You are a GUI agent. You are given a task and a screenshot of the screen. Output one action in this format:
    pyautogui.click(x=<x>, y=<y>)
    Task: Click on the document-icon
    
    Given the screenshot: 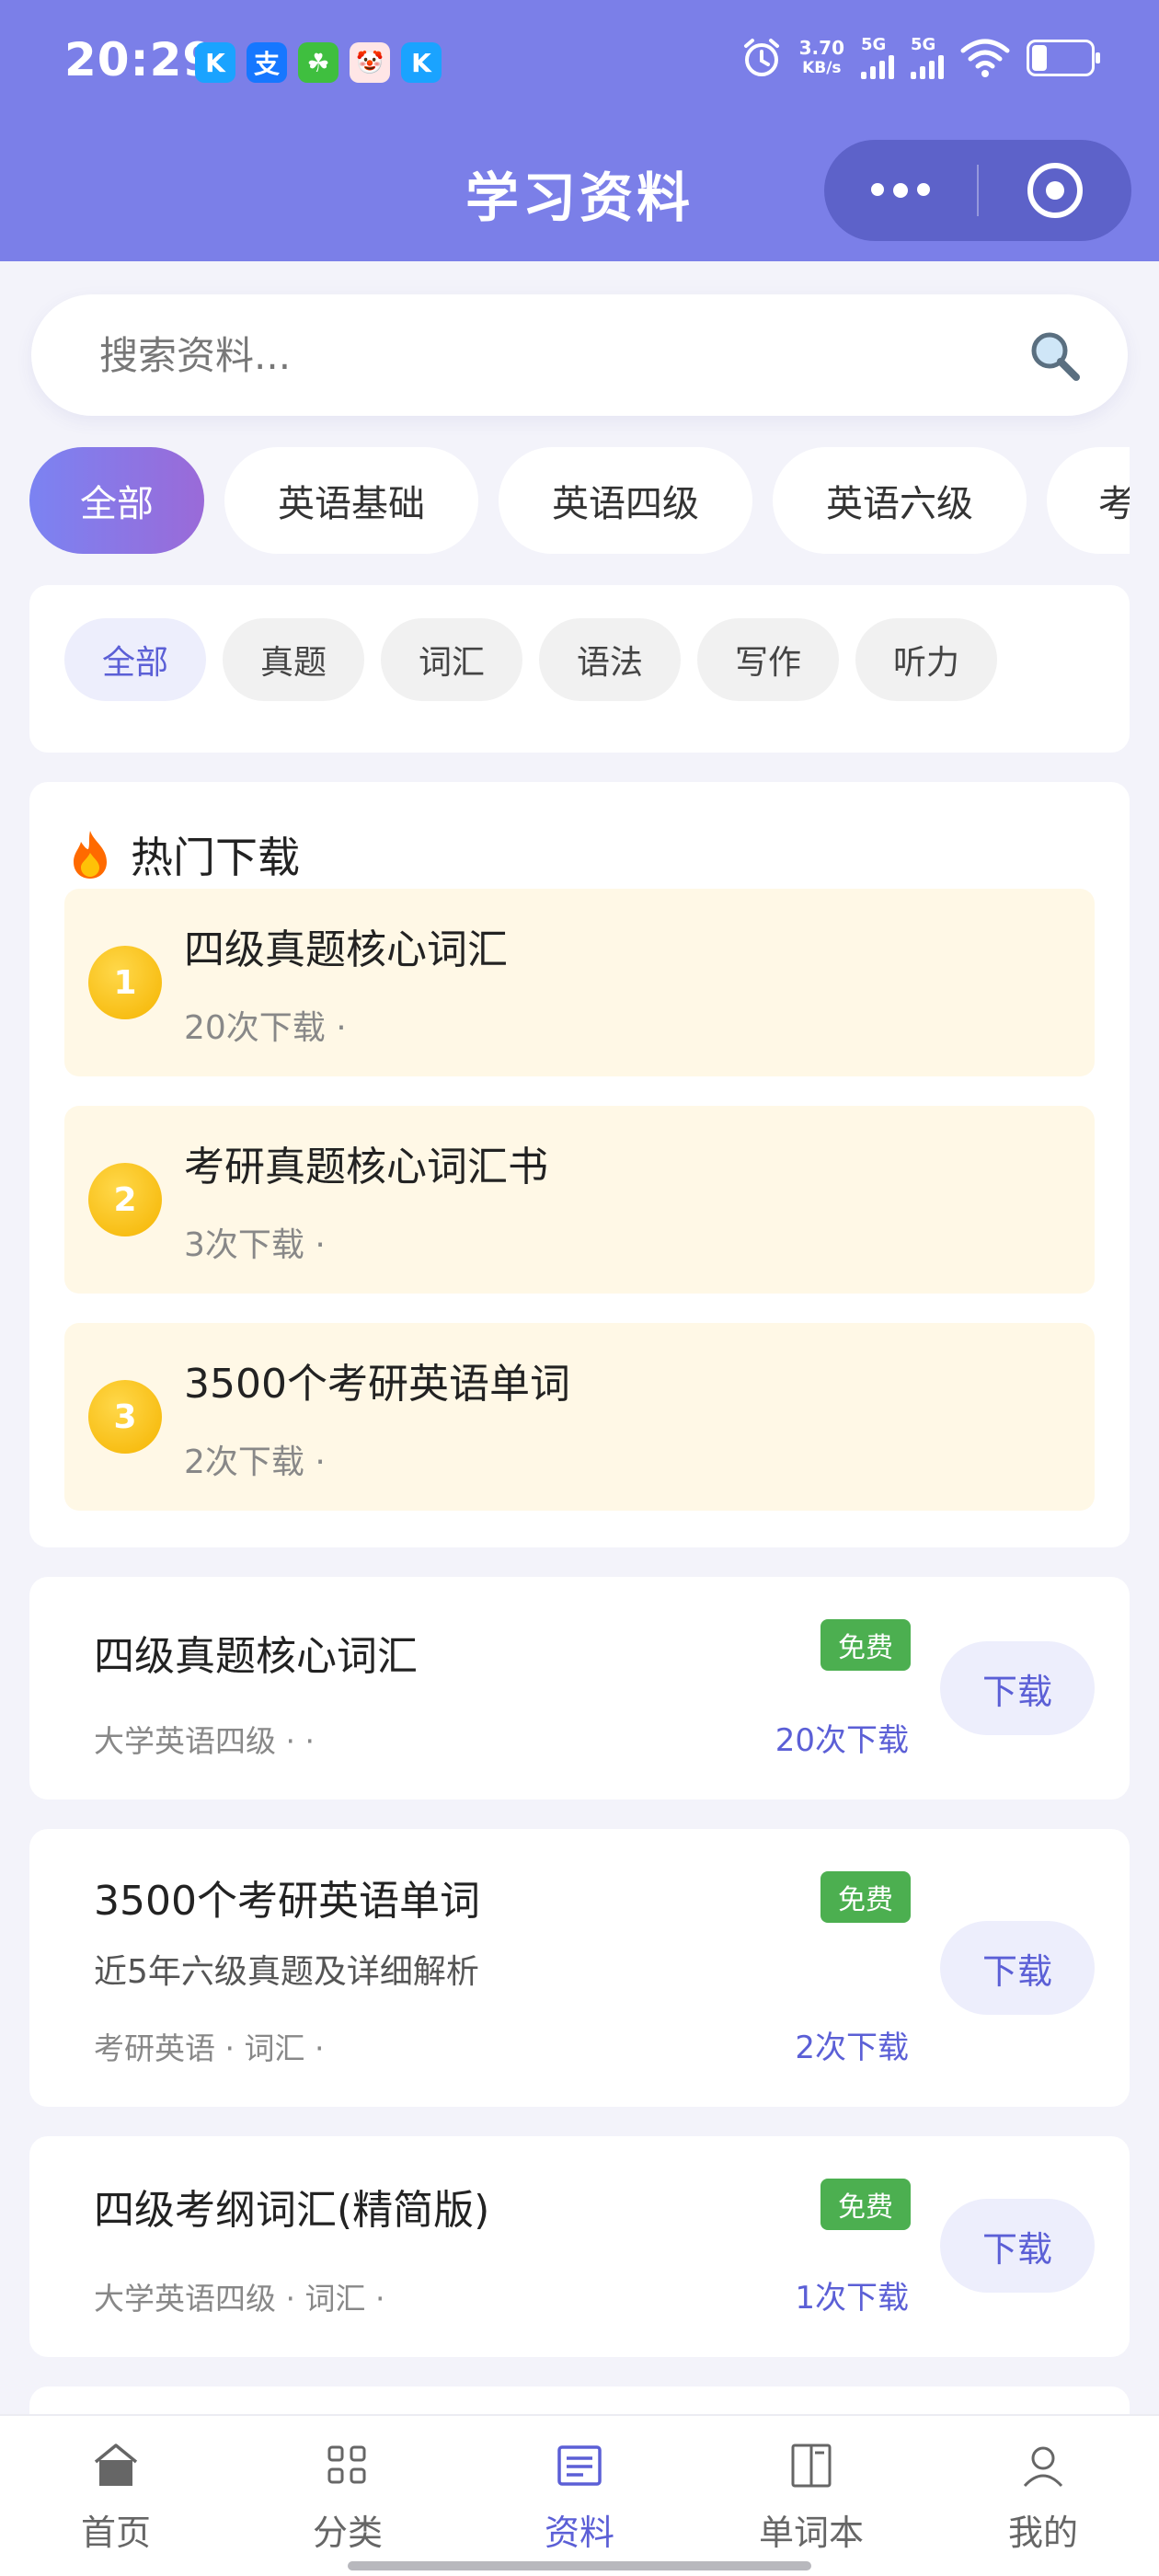 What is the action you would take?
    pyautogui.click(x=579, y=2465)
    